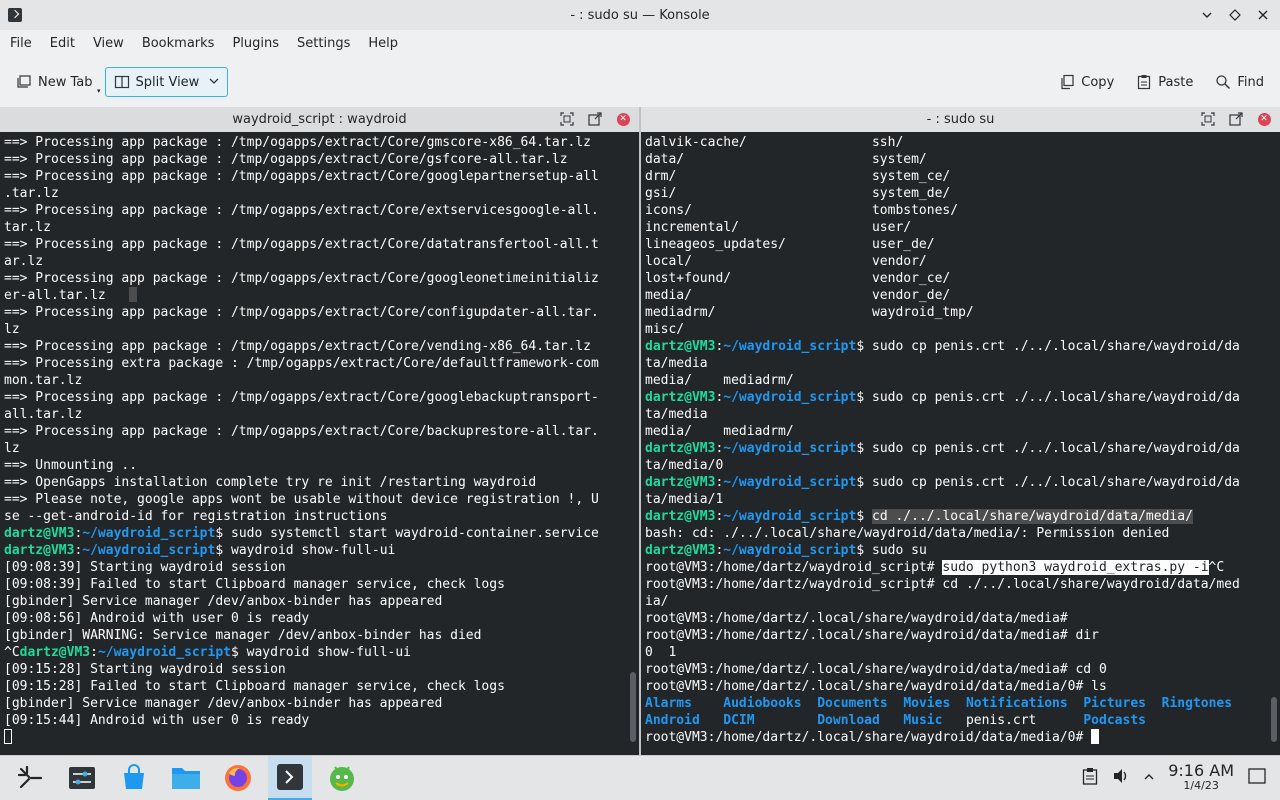 This screenshot has height=800, width=1280. I want to click on konsole-app-icon, so click(15, 15).